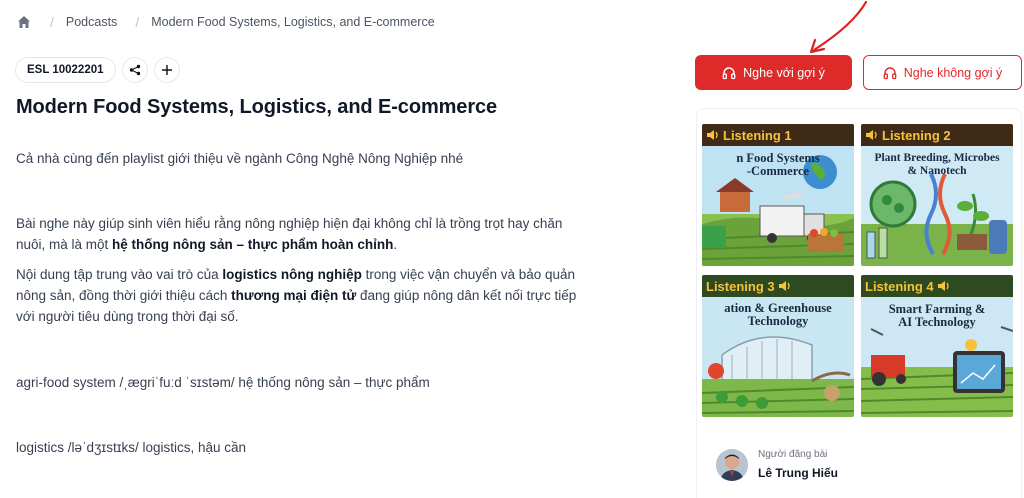  I want to click on home-icon, so click(24, 22).